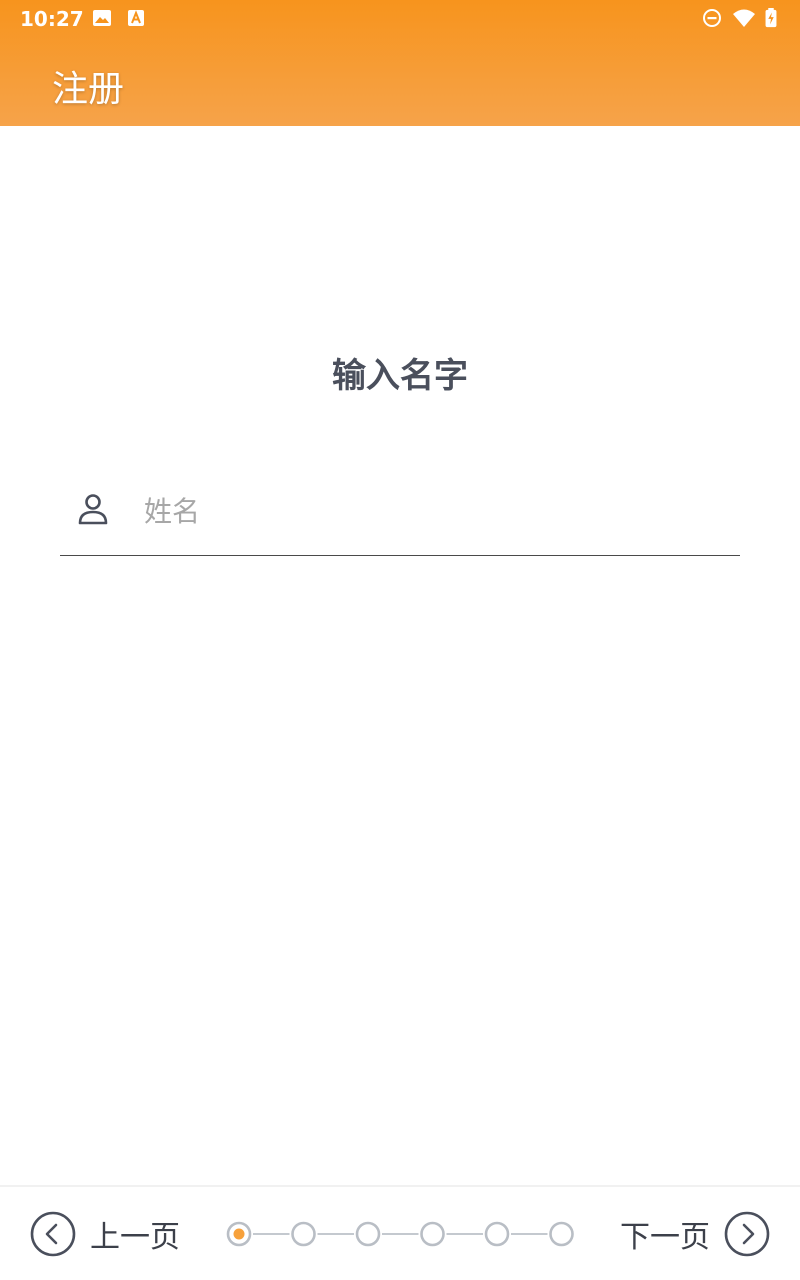  I want to click on chevron-left-circle-icon, so click(53, 1234).